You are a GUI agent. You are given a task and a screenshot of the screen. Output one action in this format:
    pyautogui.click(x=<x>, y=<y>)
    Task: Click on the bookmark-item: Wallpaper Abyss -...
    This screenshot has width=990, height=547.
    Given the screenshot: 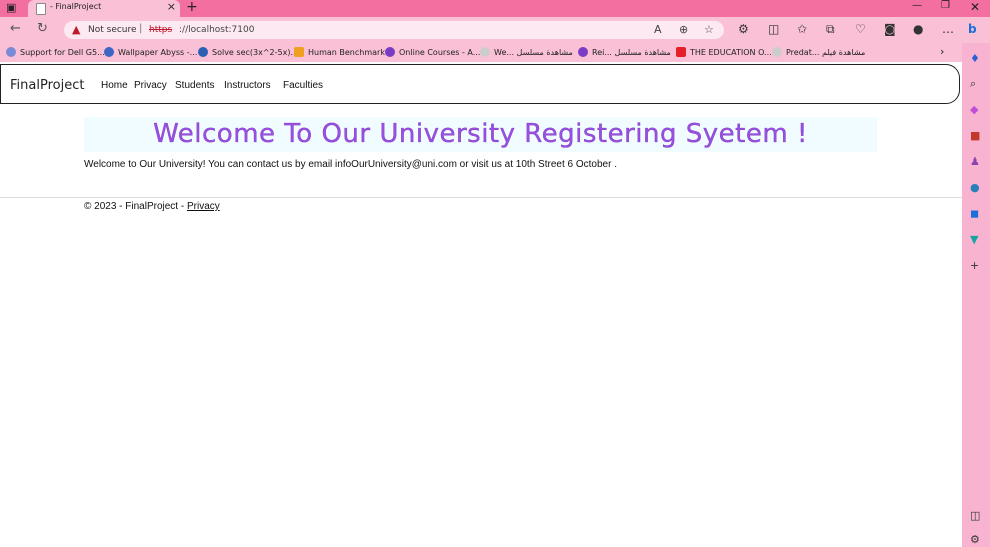 What is the action you would take?
    pyautogui.click(x=150, y=52)
    